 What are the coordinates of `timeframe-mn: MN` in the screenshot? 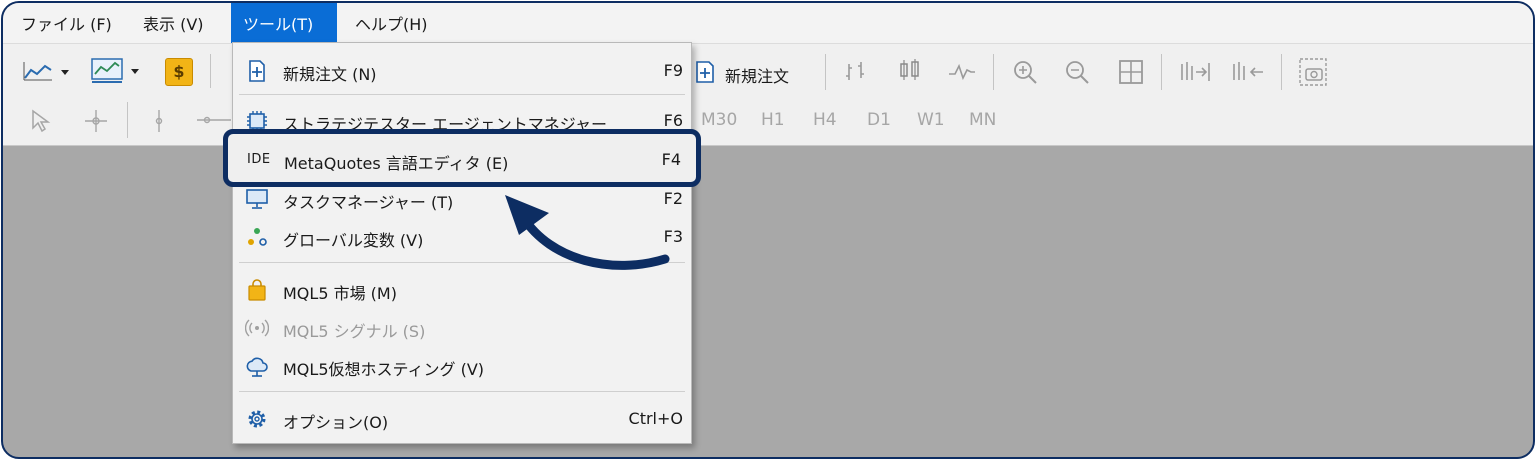 It's located at (982, 120).